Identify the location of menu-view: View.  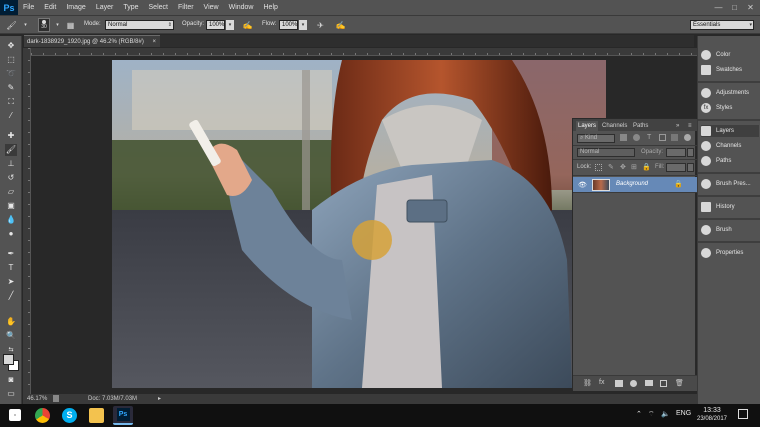
(211, 7).